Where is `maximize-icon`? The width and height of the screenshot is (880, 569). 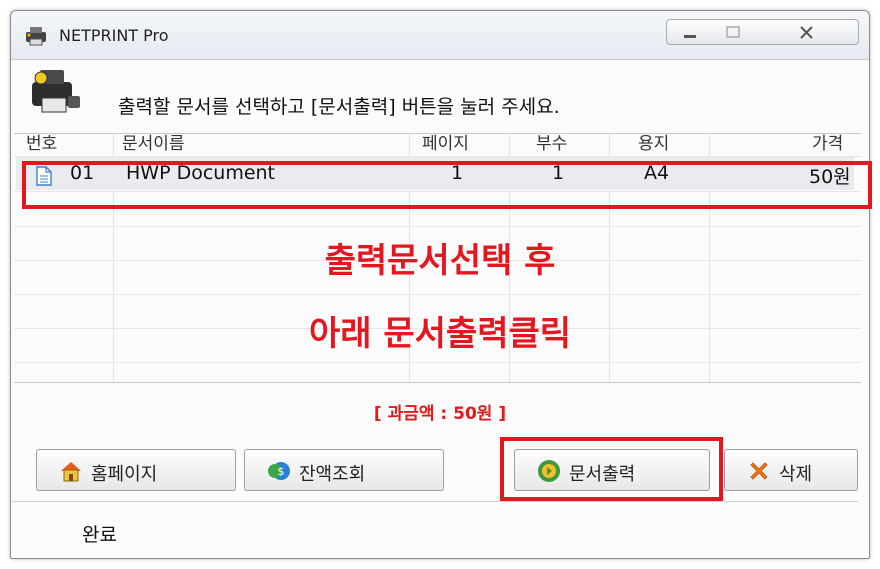
maximize-icon is located at coordinates (733, 32).